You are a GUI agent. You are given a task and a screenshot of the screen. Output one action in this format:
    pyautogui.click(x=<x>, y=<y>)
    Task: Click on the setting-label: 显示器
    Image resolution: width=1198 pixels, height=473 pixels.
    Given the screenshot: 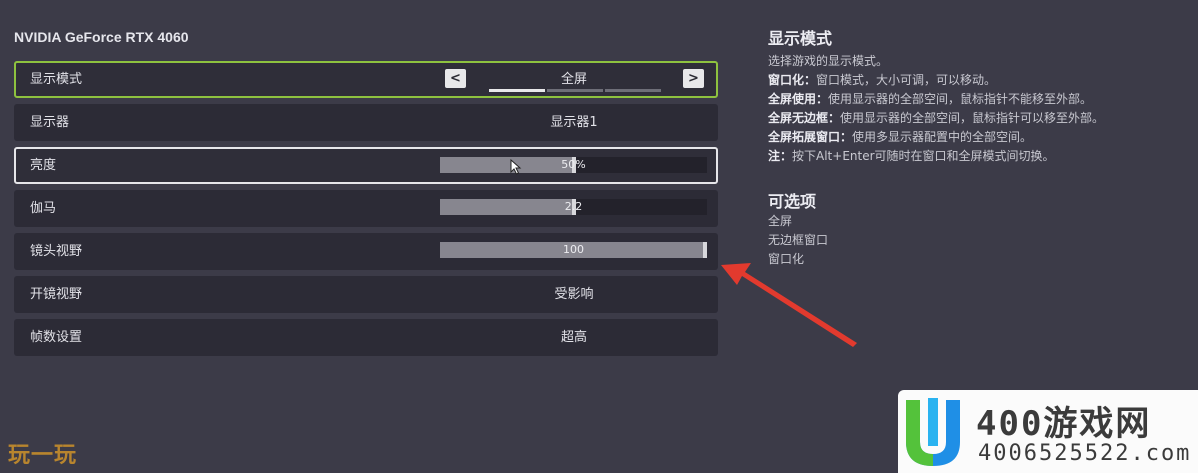 What is the action you would take?
    pyautogui.click(x=50, y=122)
    